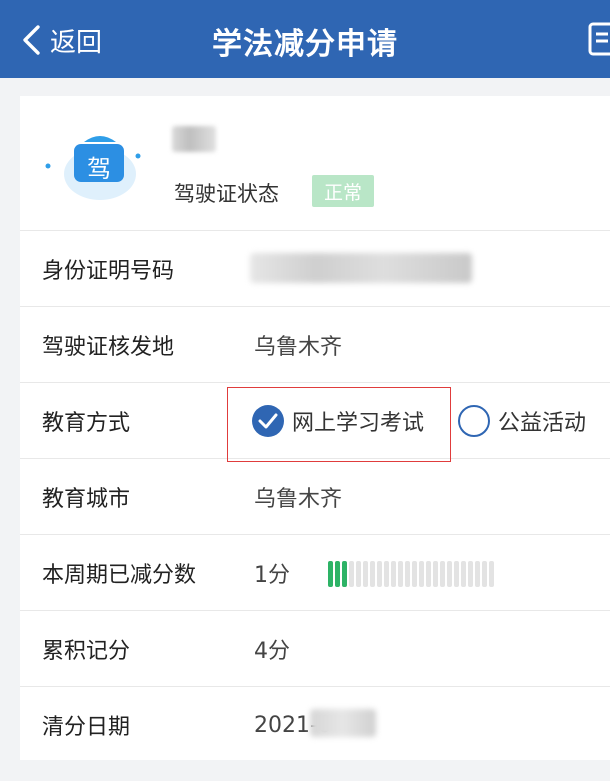 The height and width of the screenshot is (781, 610). Describe the element at coordinates (86, 651) in the screenshot. I see `accumulated-label: 累积记分` at that location.